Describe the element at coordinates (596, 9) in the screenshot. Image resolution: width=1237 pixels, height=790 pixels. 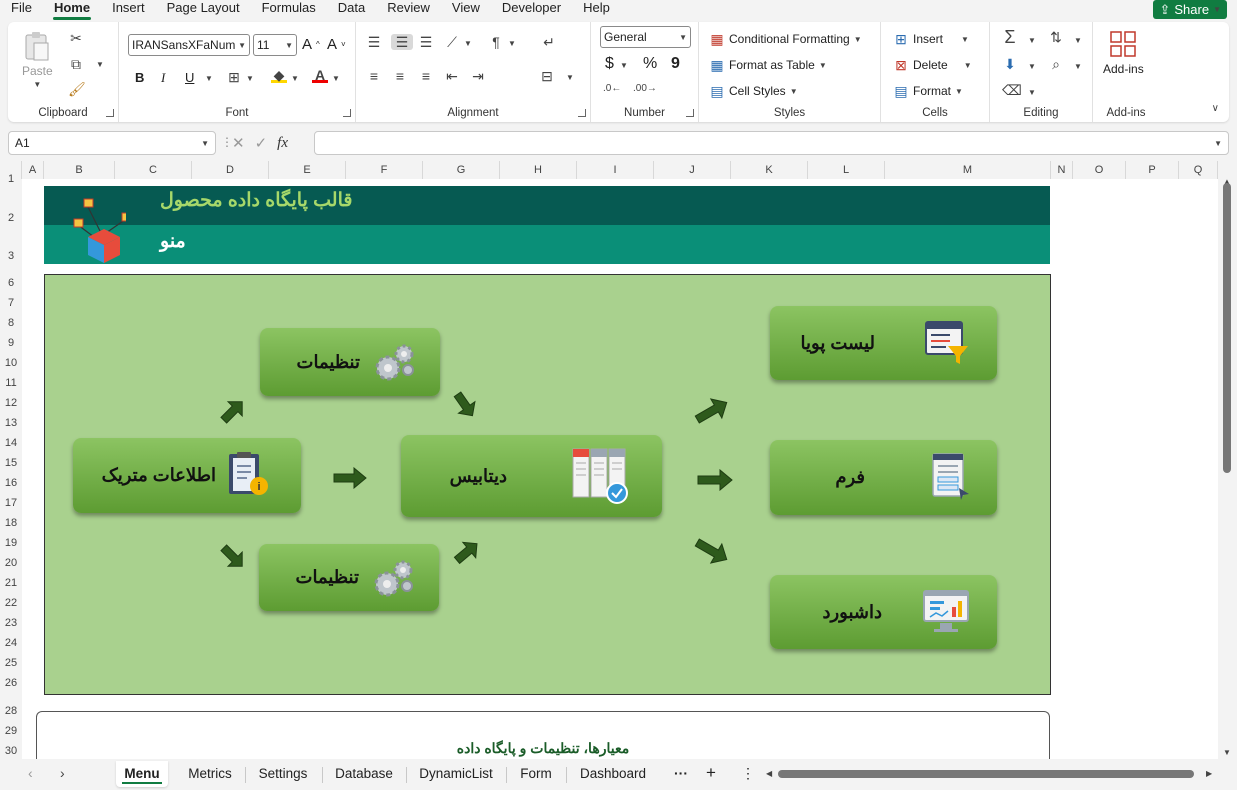
I see `tab-help: Help` at that location.